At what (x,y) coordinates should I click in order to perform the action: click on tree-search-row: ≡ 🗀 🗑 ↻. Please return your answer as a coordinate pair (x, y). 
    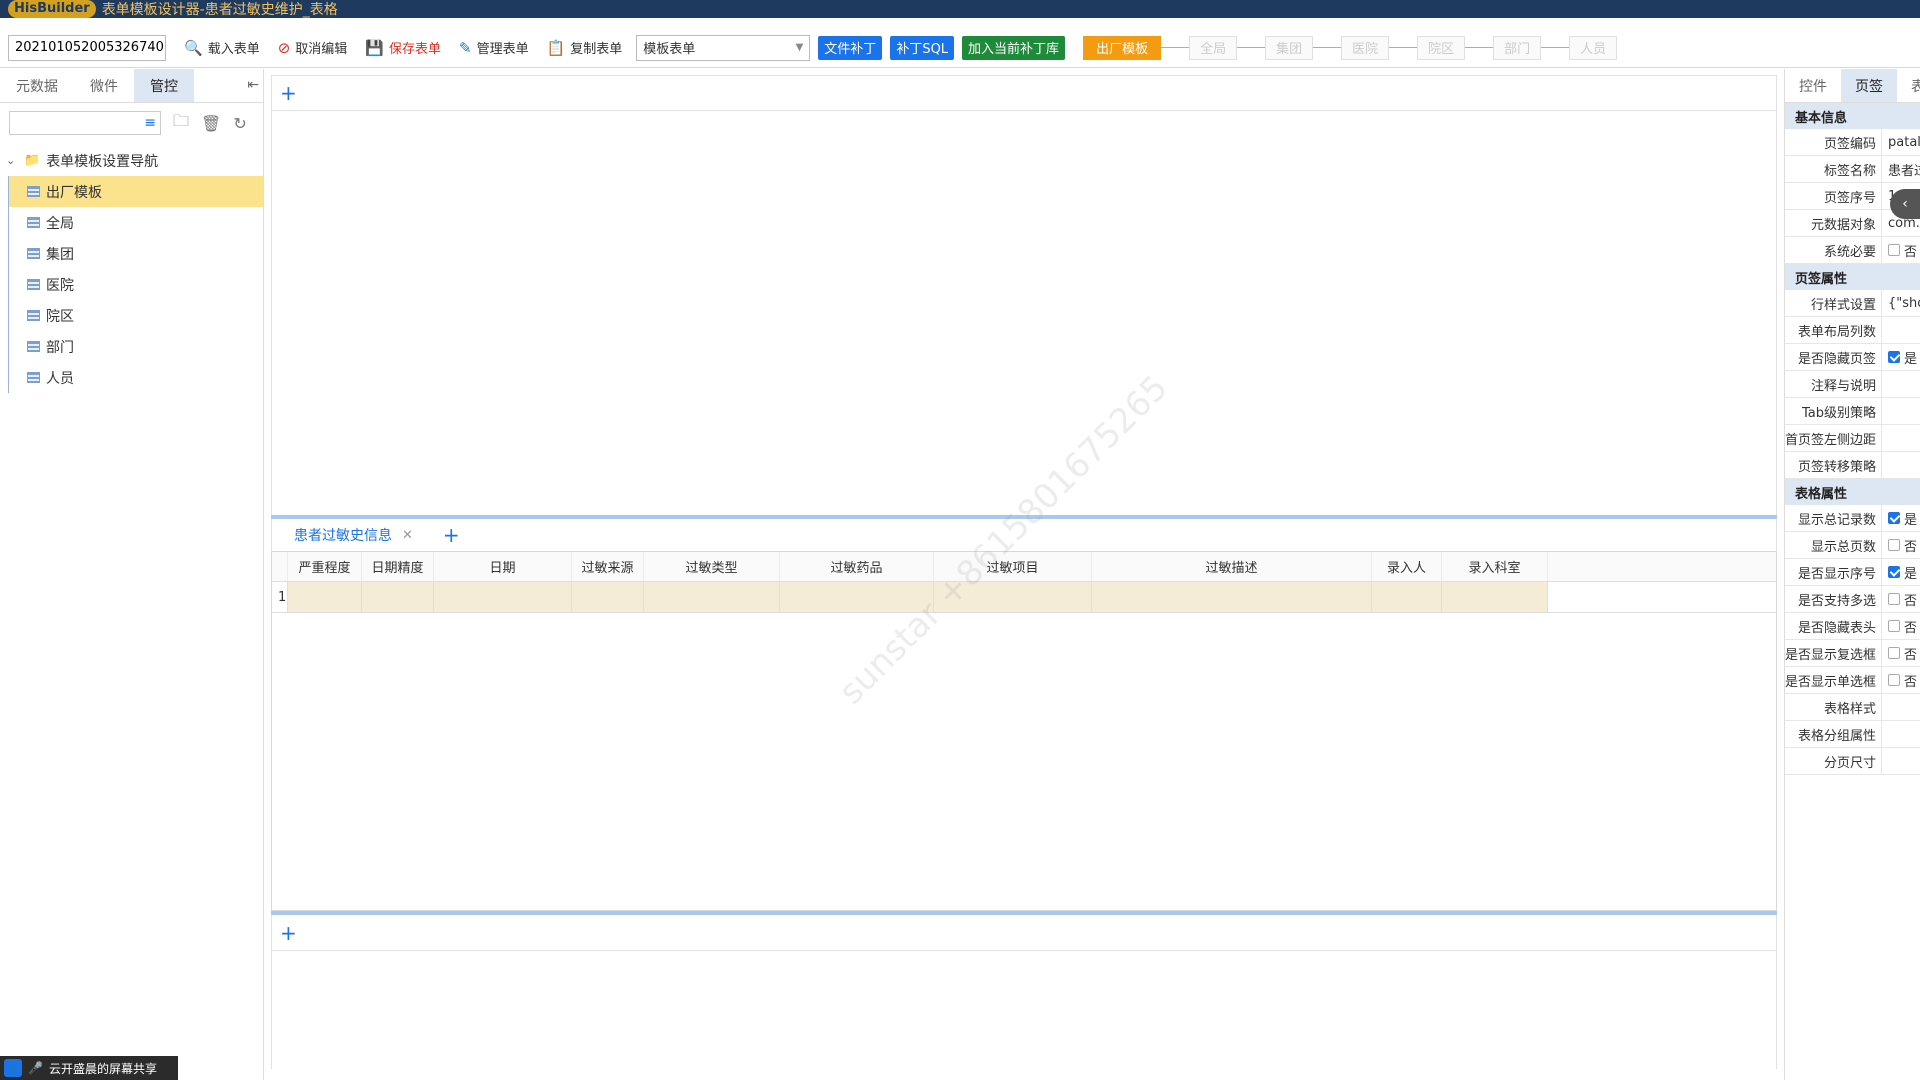
    Looking at the image, I should click on (131, 123).